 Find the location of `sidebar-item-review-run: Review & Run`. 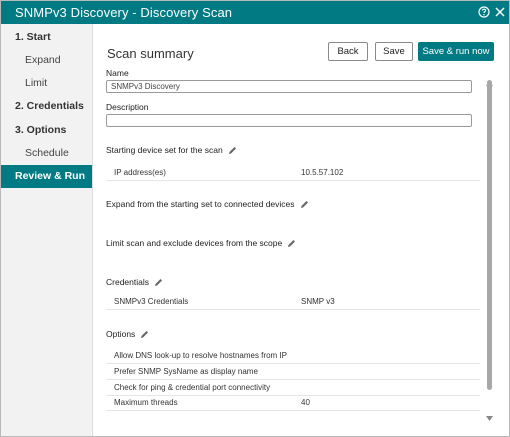

sidebar-item-review-run: Review & Run is located at coordinates (46, 176).